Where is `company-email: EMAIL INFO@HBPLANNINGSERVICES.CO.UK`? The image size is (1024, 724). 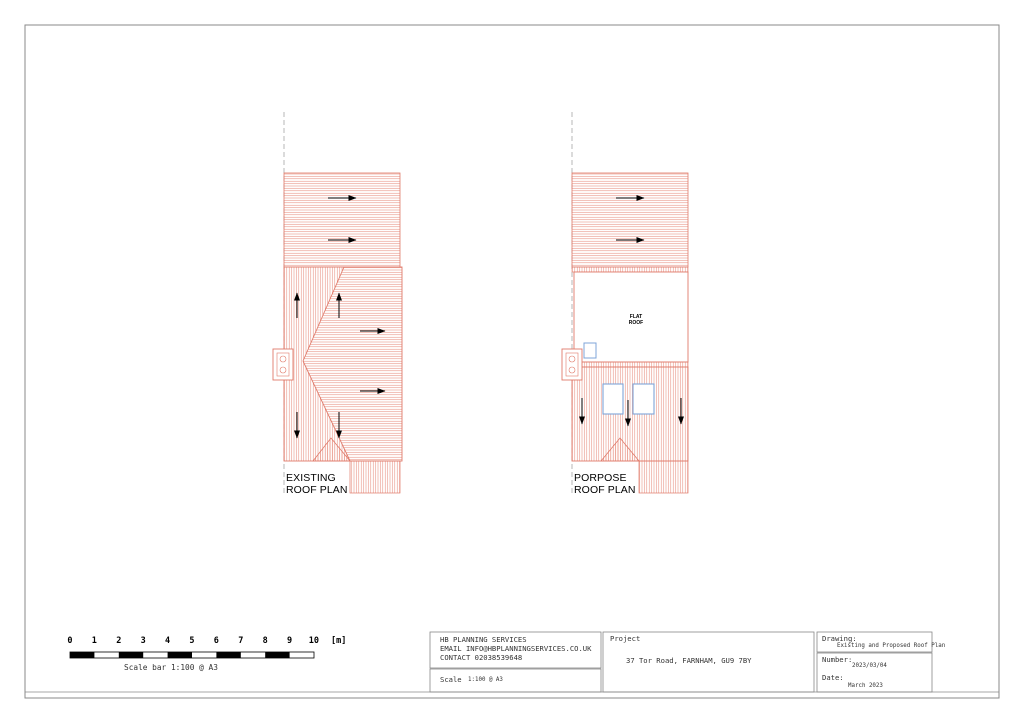 company-email: EMAIL INFO@HBPLANNINGSERVICES.CO.UK is located at coordinates (516, 648).